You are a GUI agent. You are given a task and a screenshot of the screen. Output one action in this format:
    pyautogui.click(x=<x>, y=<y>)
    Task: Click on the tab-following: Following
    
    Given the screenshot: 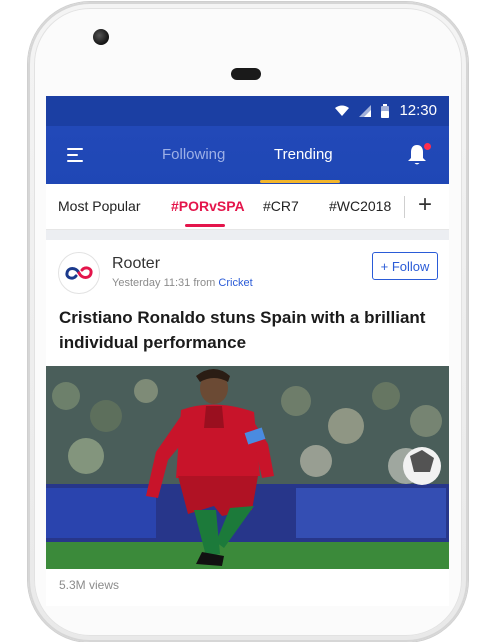 What is the action you would take?
    pyautogui.click(x=193, y=154)
    